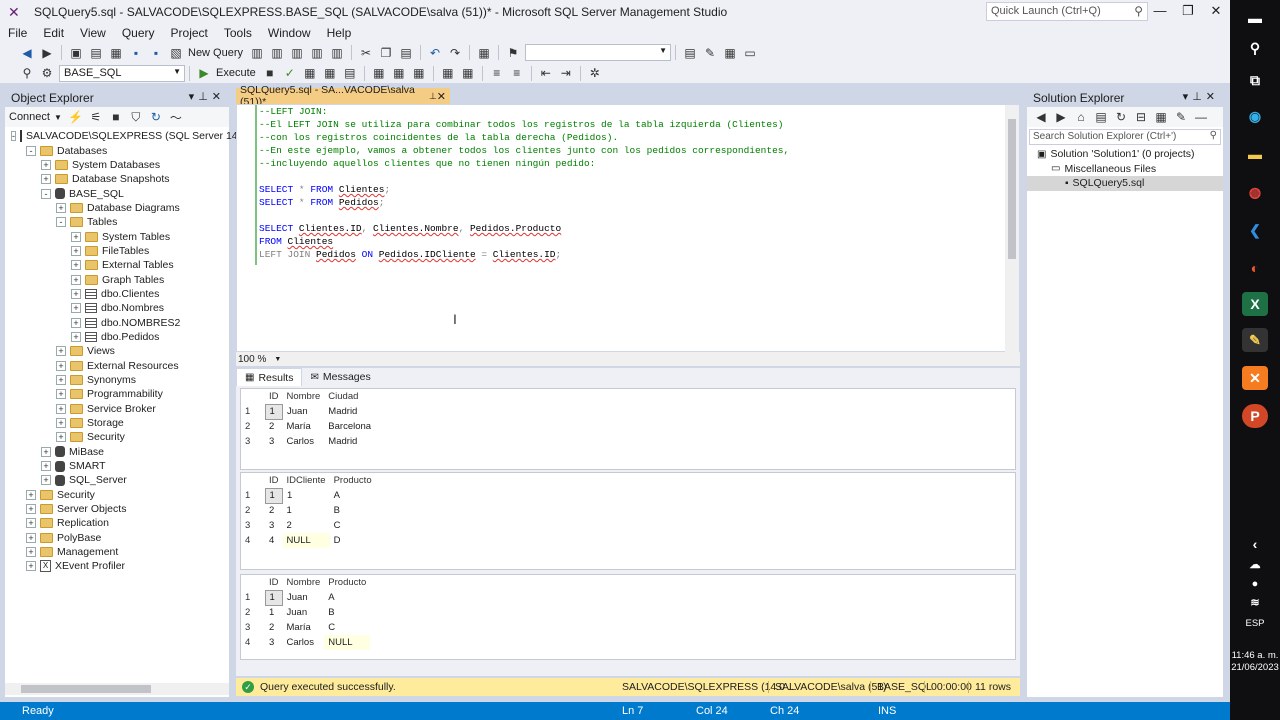  Describe the element at coordinates (433, 96) in the screenshot. I see `pin-icon: ⊥` at that location.